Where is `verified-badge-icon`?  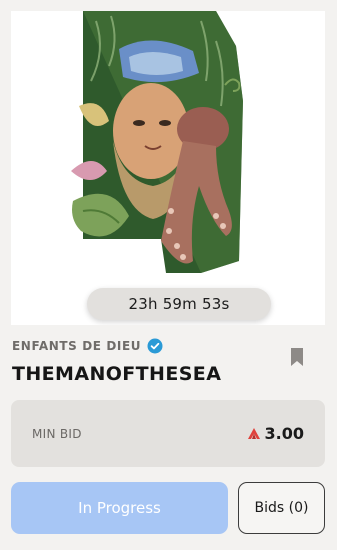 verified-badge-icon is located at coordinates (155, 346).